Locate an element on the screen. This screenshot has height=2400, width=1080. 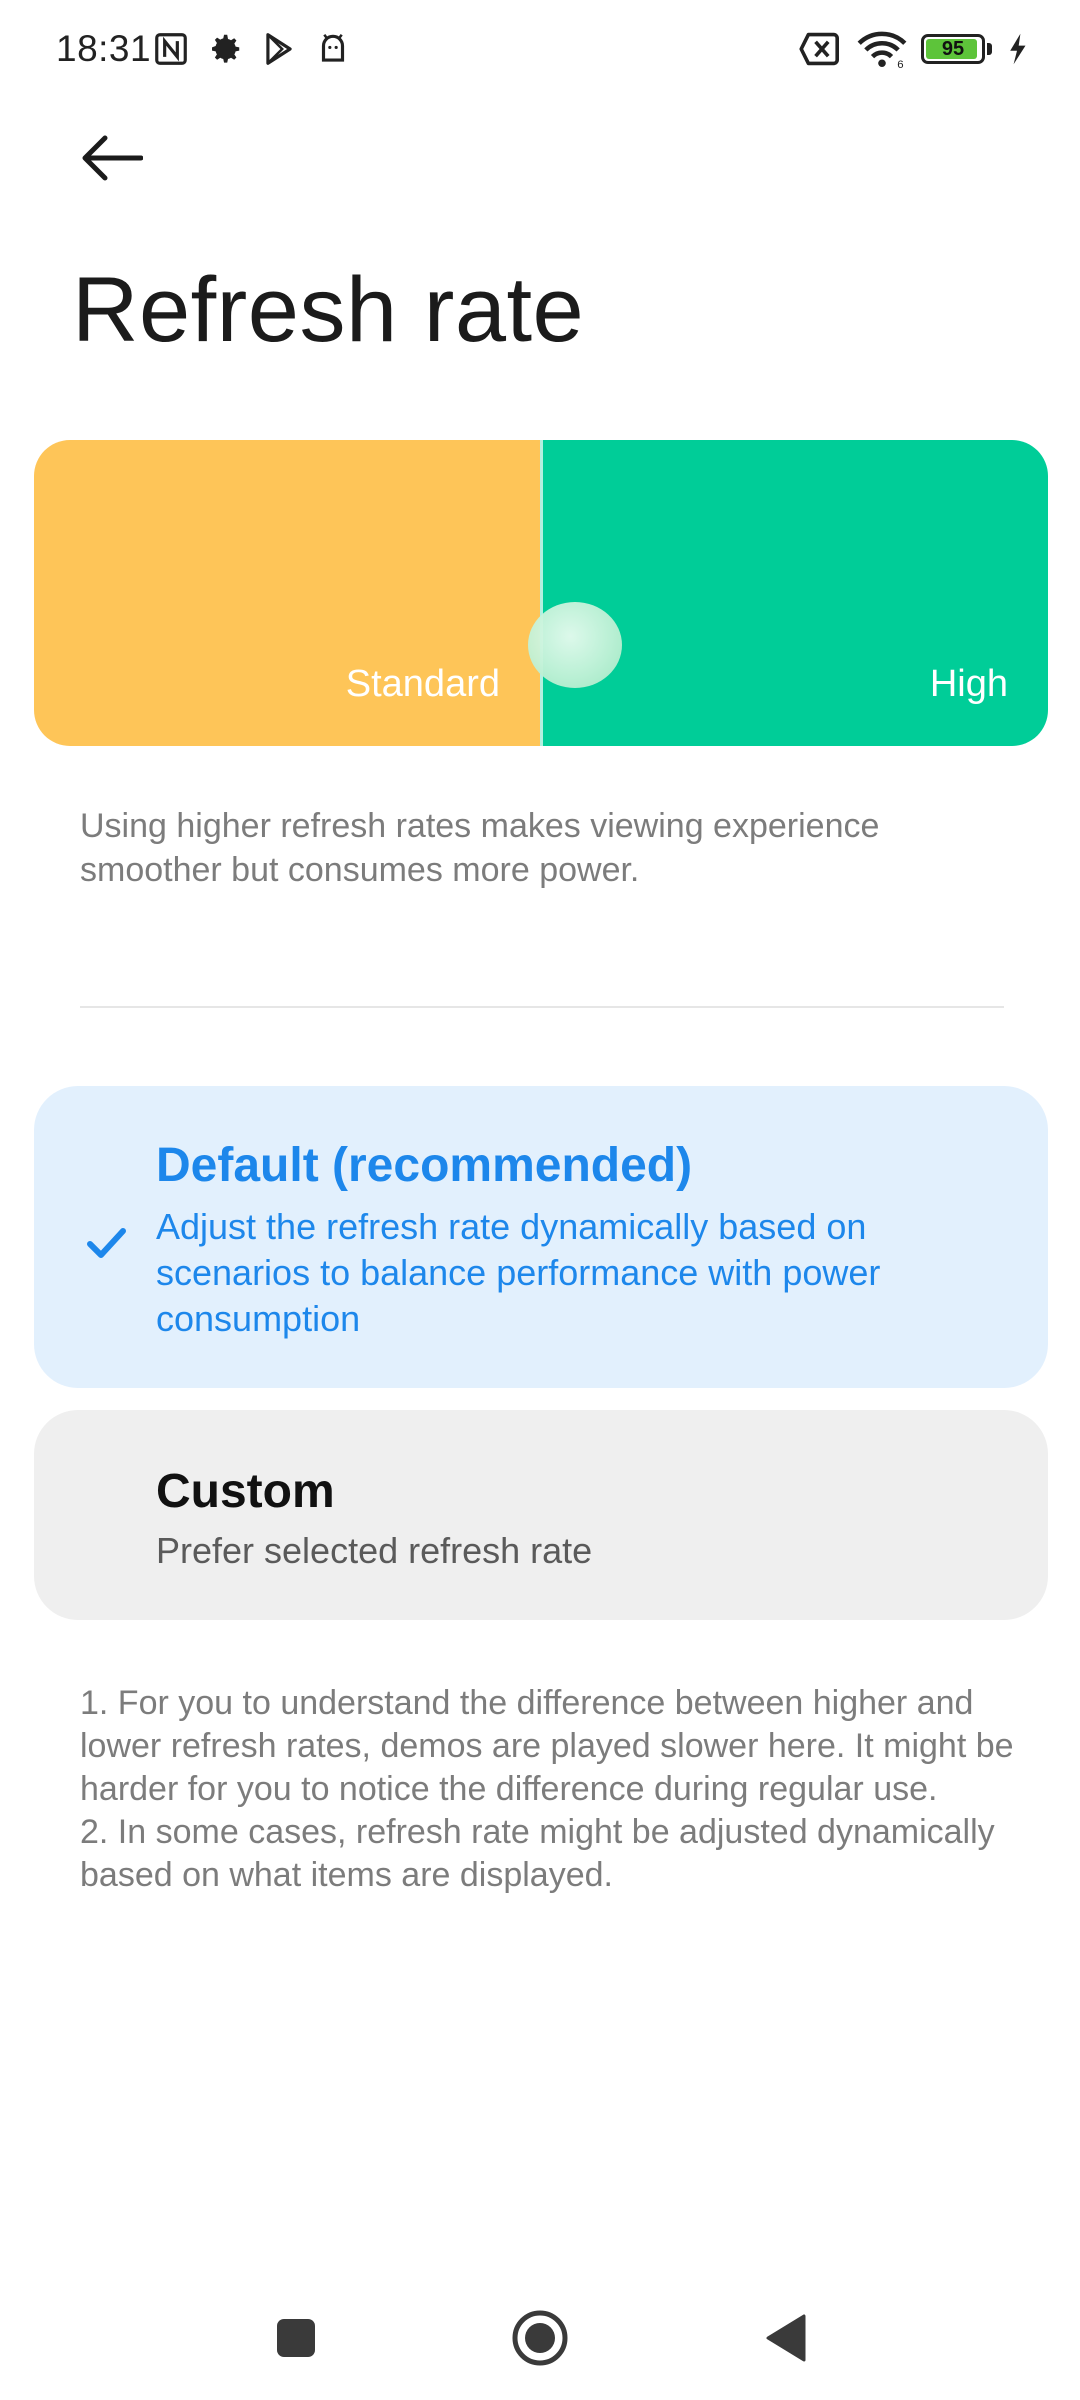
status-left-icons is located at coordinates (252, 49).